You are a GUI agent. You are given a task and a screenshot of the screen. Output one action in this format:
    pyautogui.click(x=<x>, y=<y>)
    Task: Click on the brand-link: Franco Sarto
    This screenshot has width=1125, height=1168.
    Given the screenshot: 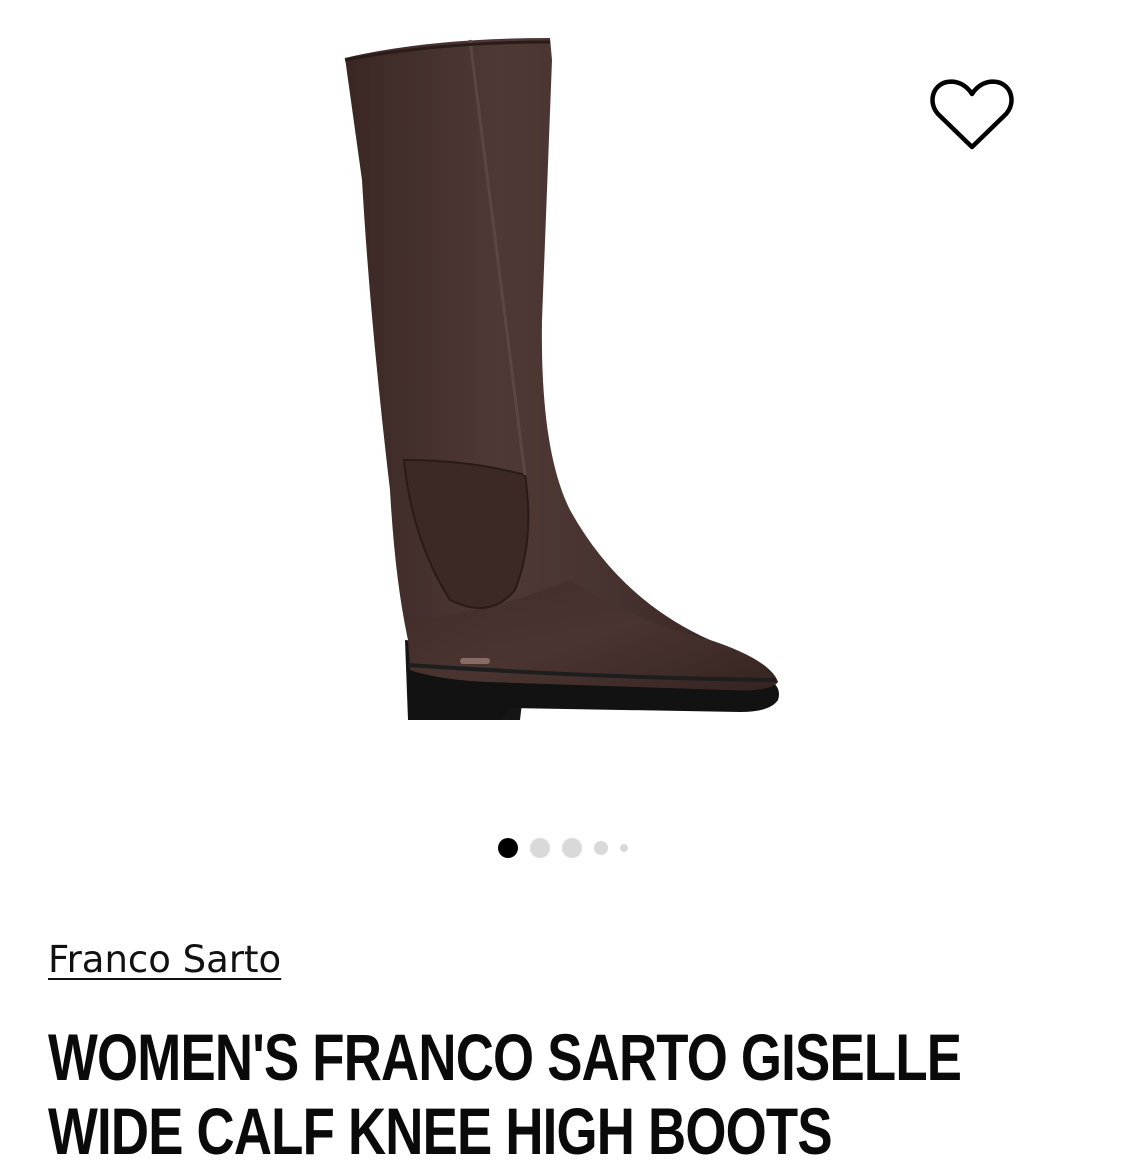 What is the action you would take?
    pyautogui.click(x=164, y=959)
    